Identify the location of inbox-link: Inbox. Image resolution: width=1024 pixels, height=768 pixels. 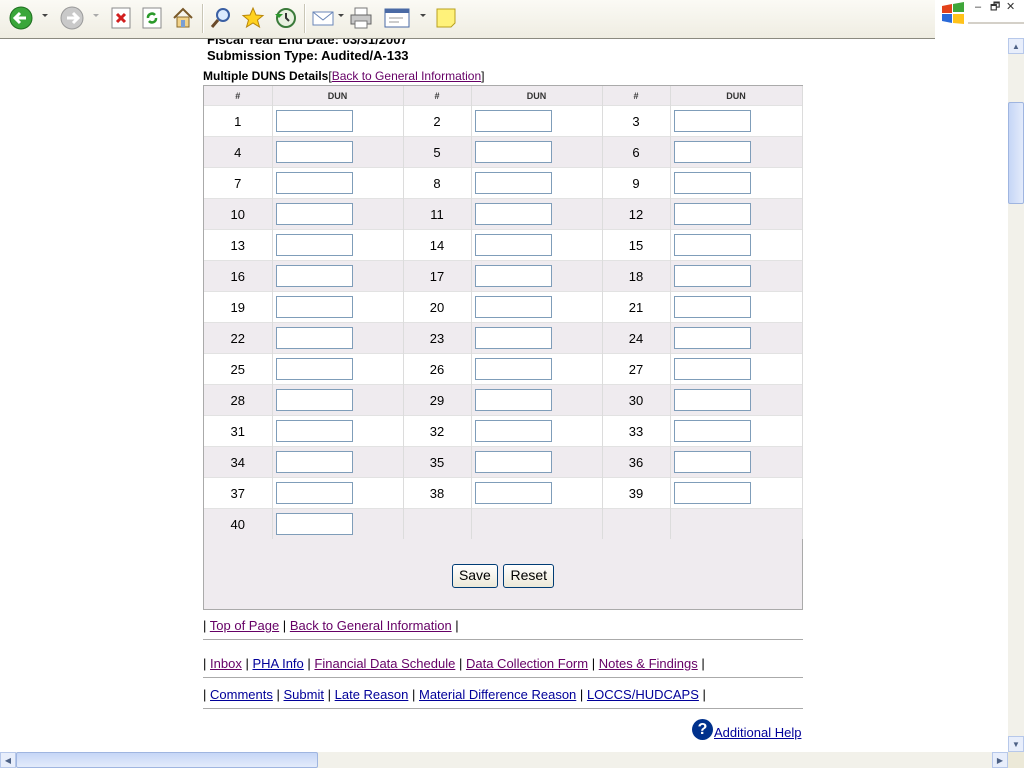
(226, 663).